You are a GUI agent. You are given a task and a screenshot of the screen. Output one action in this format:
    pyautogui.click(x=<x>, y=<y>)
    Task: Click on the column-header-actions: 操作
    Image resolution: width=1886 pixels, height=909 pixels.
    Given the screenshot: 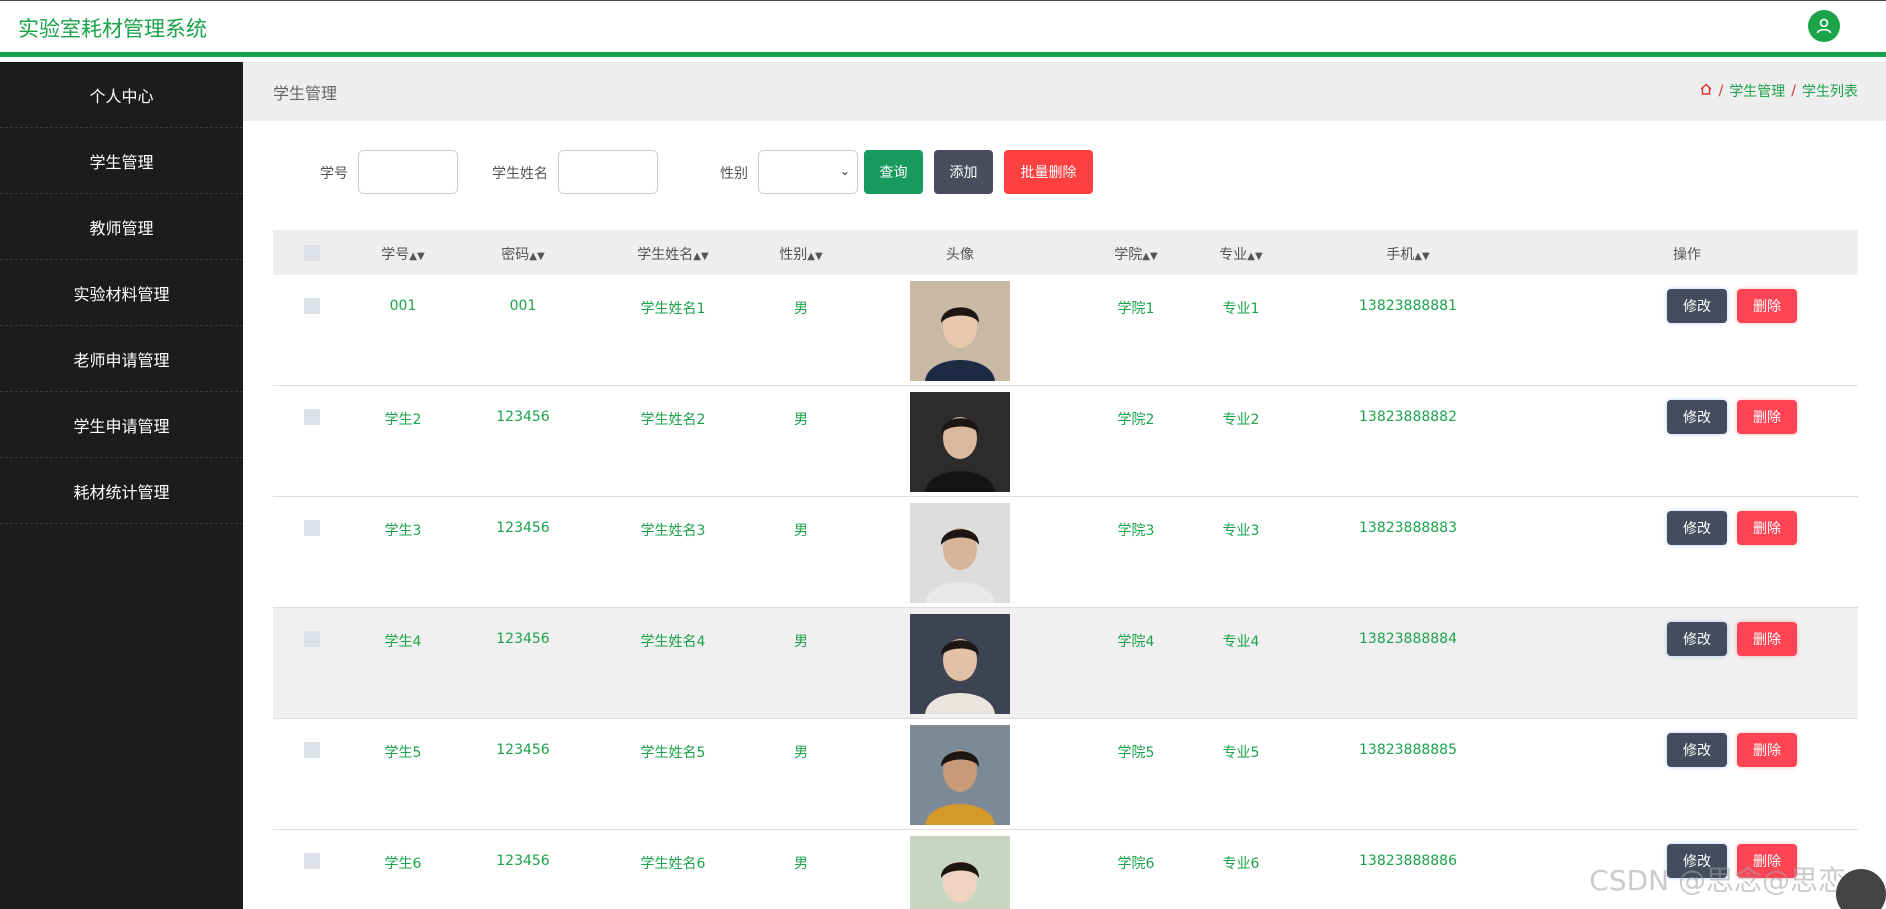 What is the action you would take?
    pyautogui.click(x=1687, y=255)
    